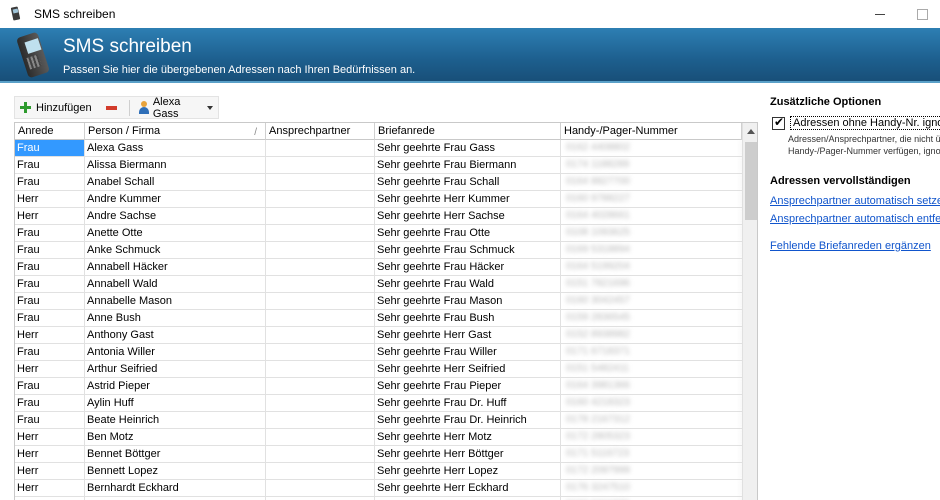 Image resolution: width=940 pixels, height=500 pixels. What do you see at coordinates (175, 108) in the screenshot?
I see `contact-dropdown: Alexa Gass` at bounding box center [175, 108].